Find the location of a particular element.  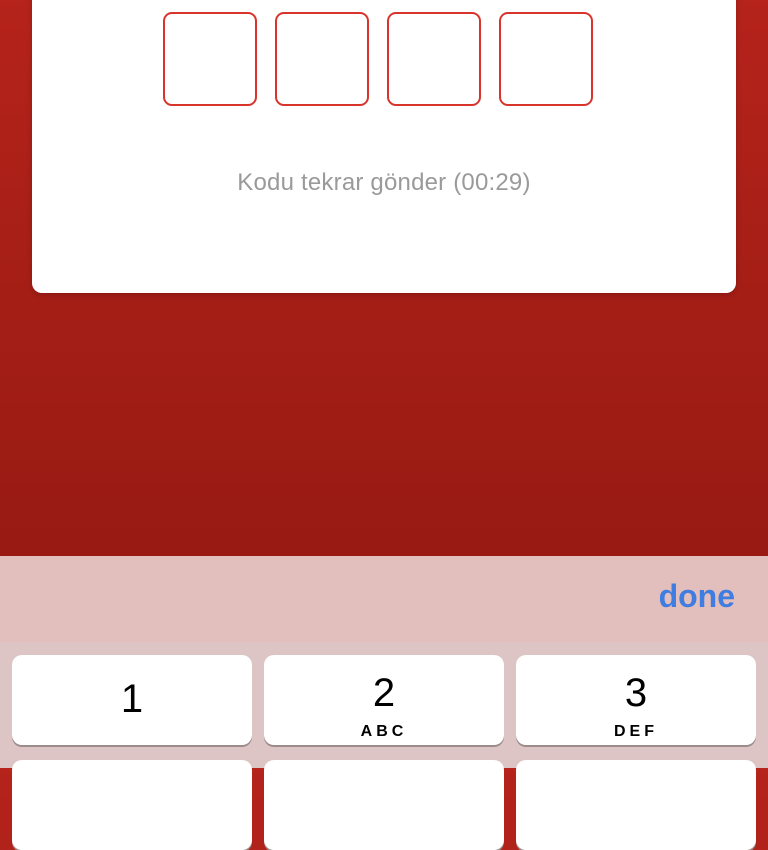

done-button: done is located at coordinates (697, 596).